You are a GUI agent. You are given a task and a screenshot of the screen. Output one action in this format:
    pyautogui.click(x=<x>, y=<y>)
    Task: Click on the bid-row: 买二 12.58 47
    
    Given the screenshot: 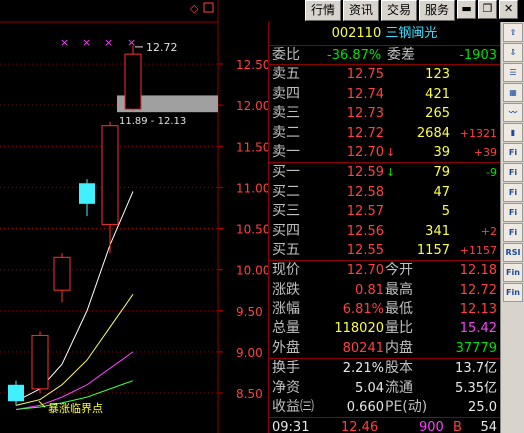 What is the action you would take?
    pyautogui.click(x=384, y=192)
    